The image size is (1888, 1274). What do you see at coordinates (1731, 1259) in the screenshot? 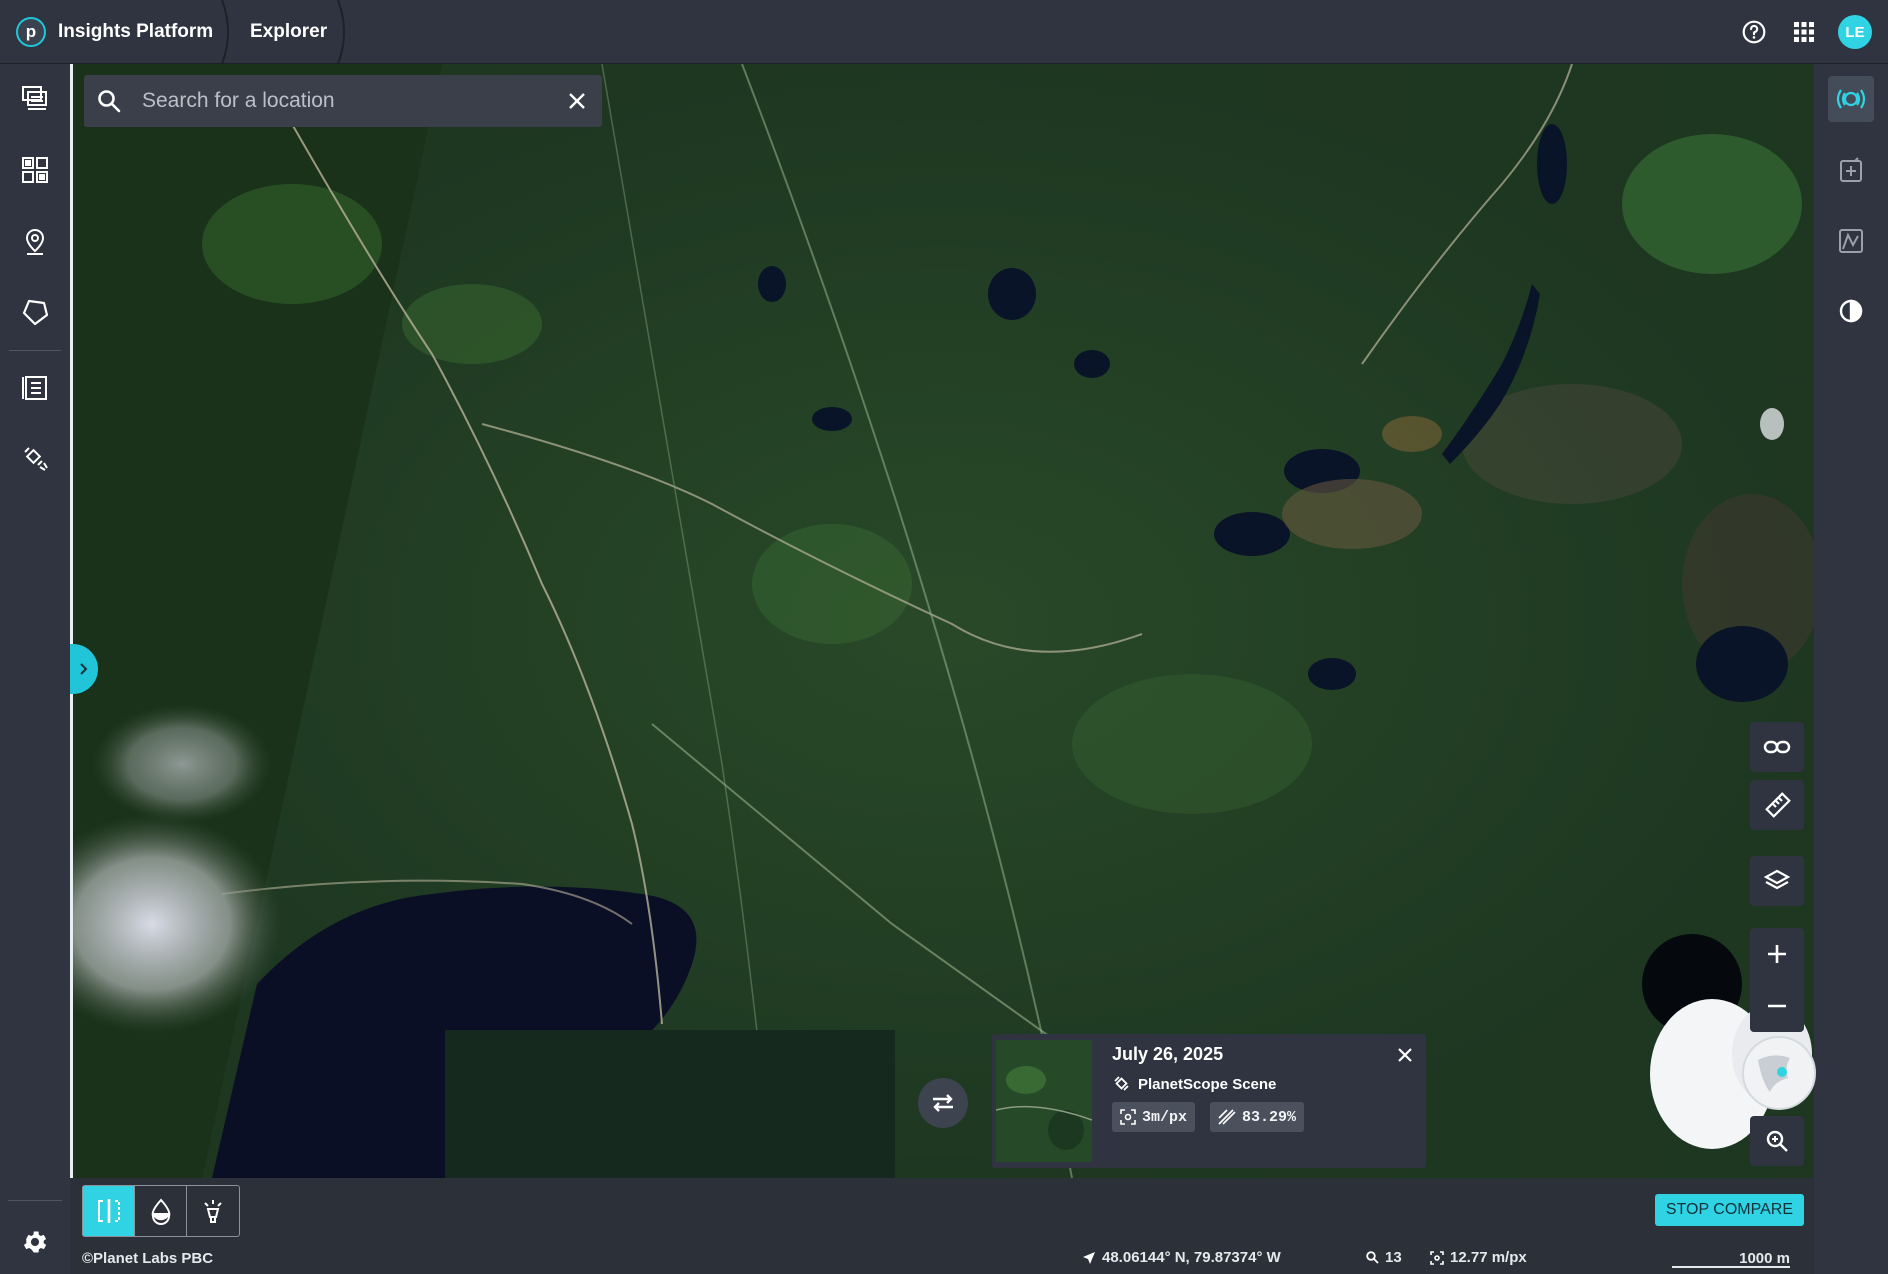
I see `scale-bar: 1000 m` at bounding box center [1731, 1259].